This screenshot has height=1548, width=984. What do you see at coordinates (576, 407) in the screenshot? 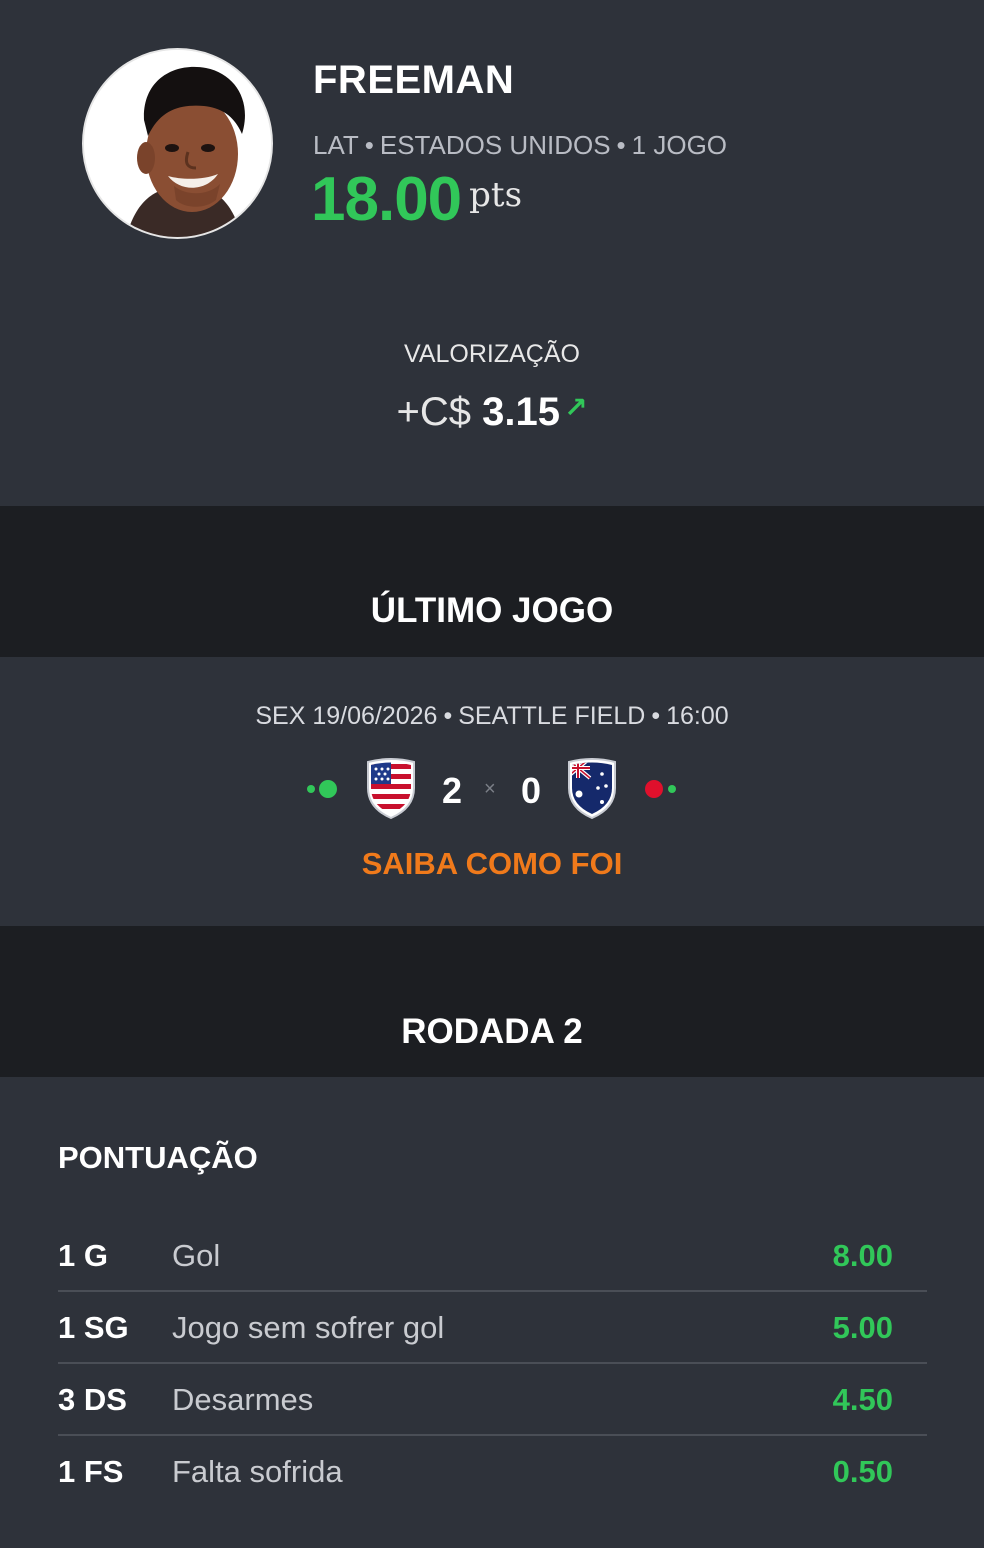
I see `trend-up-icon: ↗` at bounding box center [576, 407].